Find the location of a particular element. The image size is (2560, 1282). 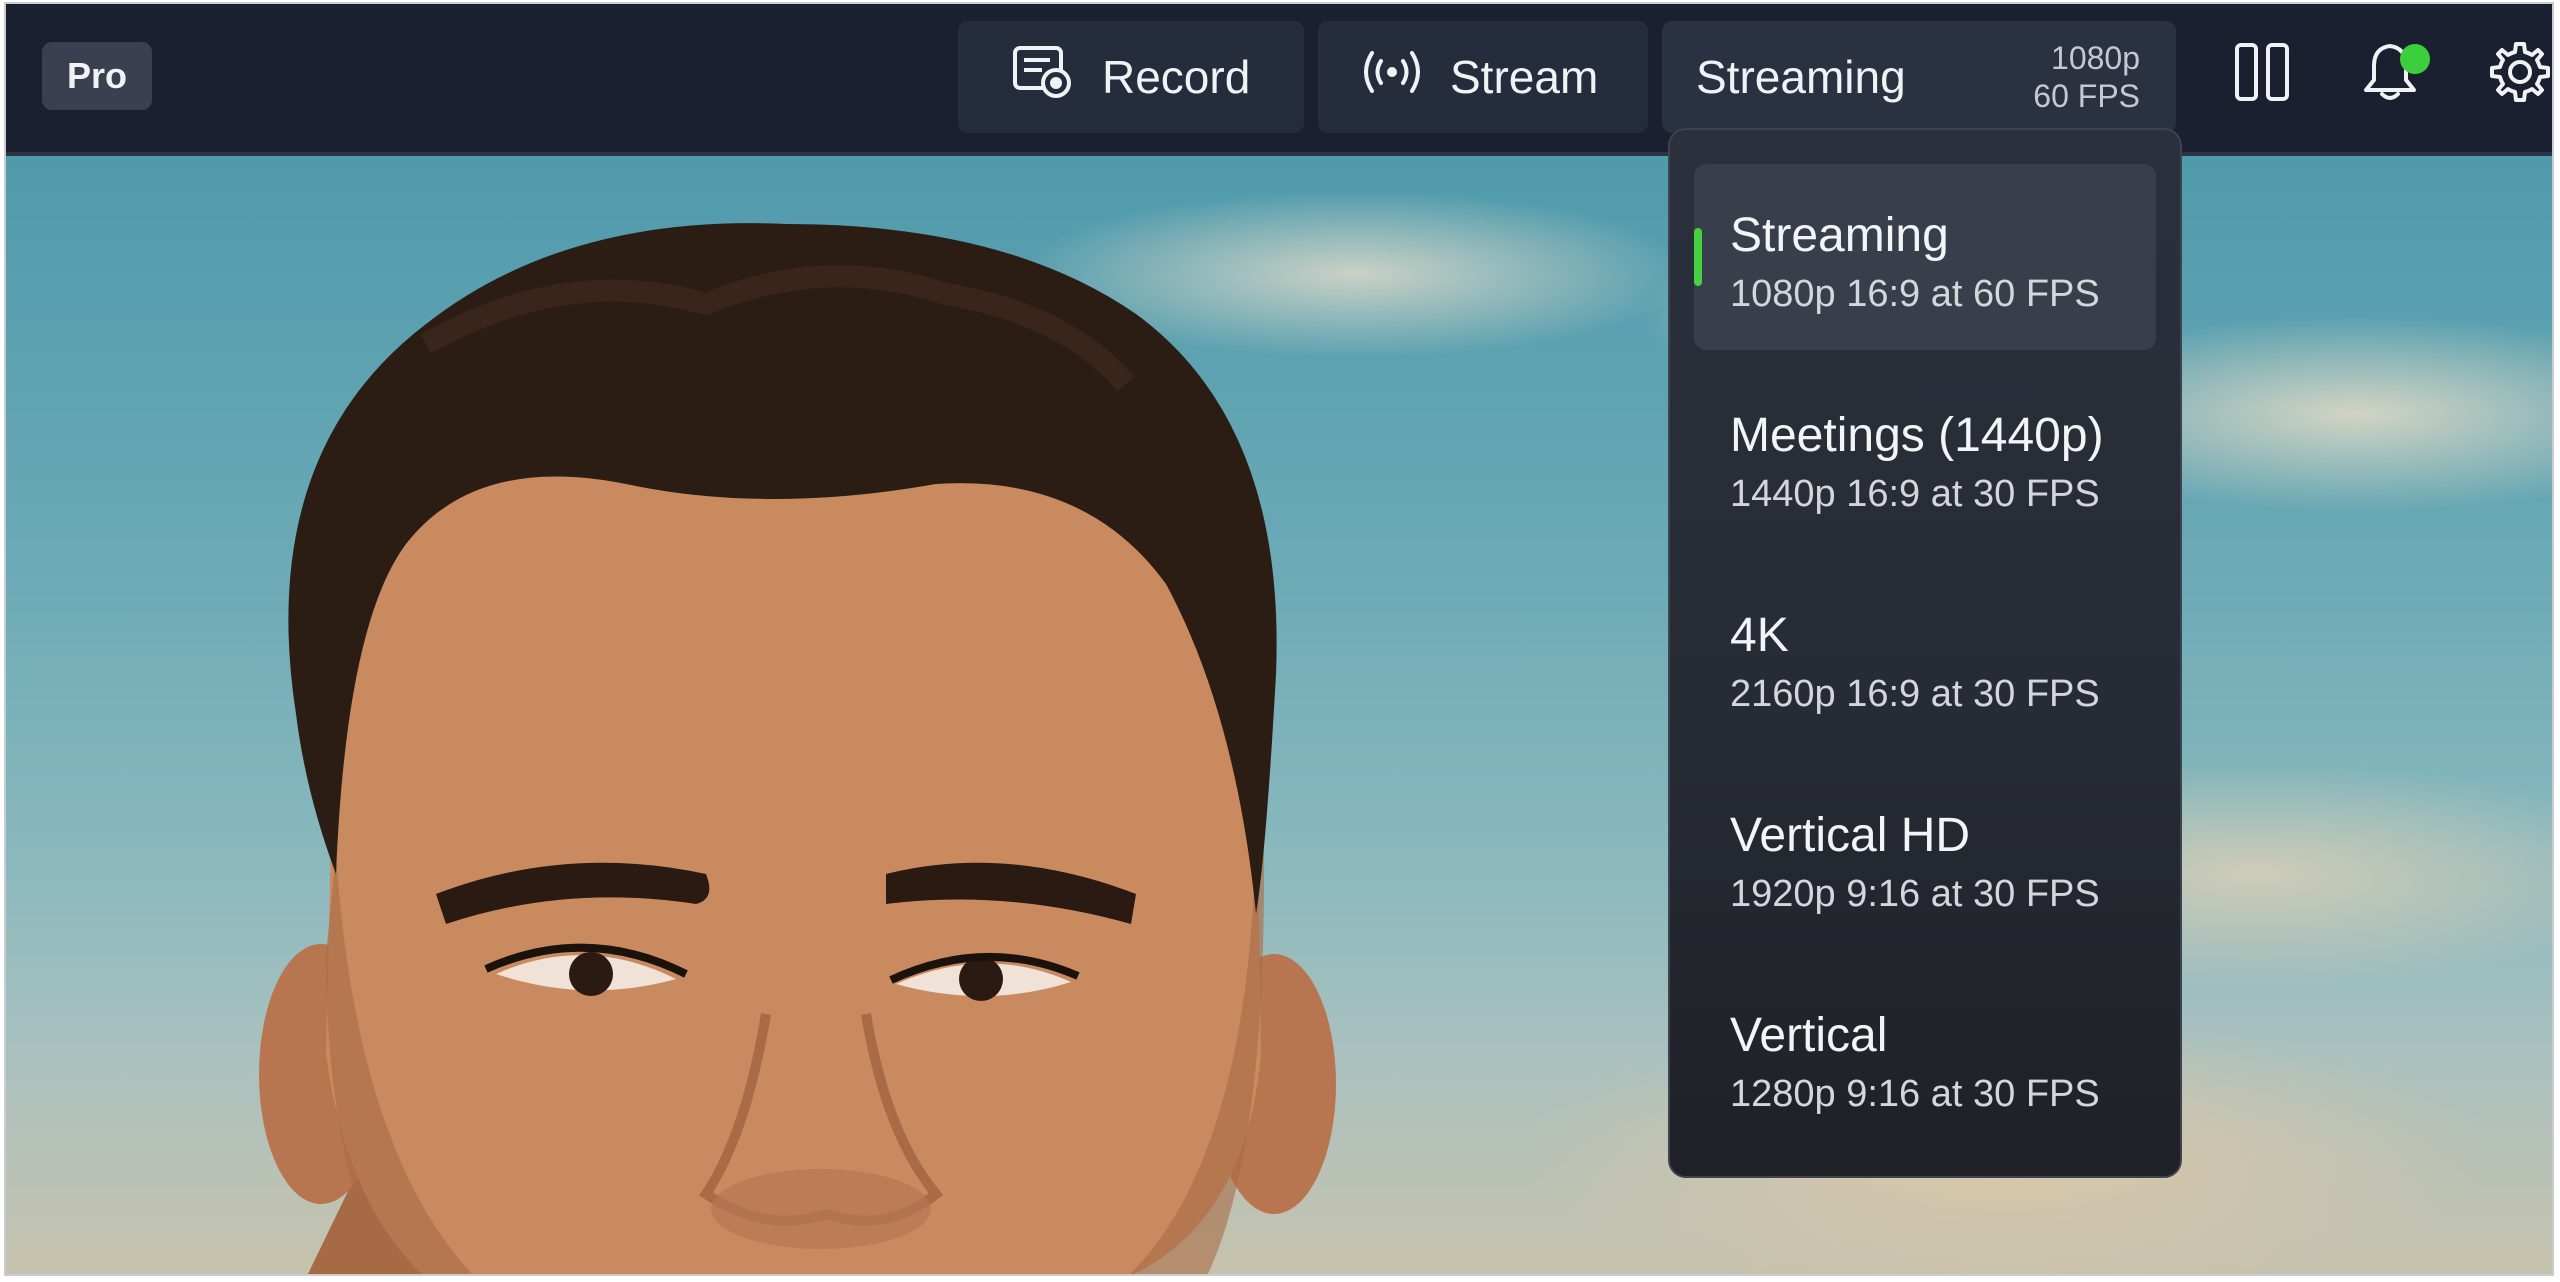

settings-button is located at coordinates (2515, 74).